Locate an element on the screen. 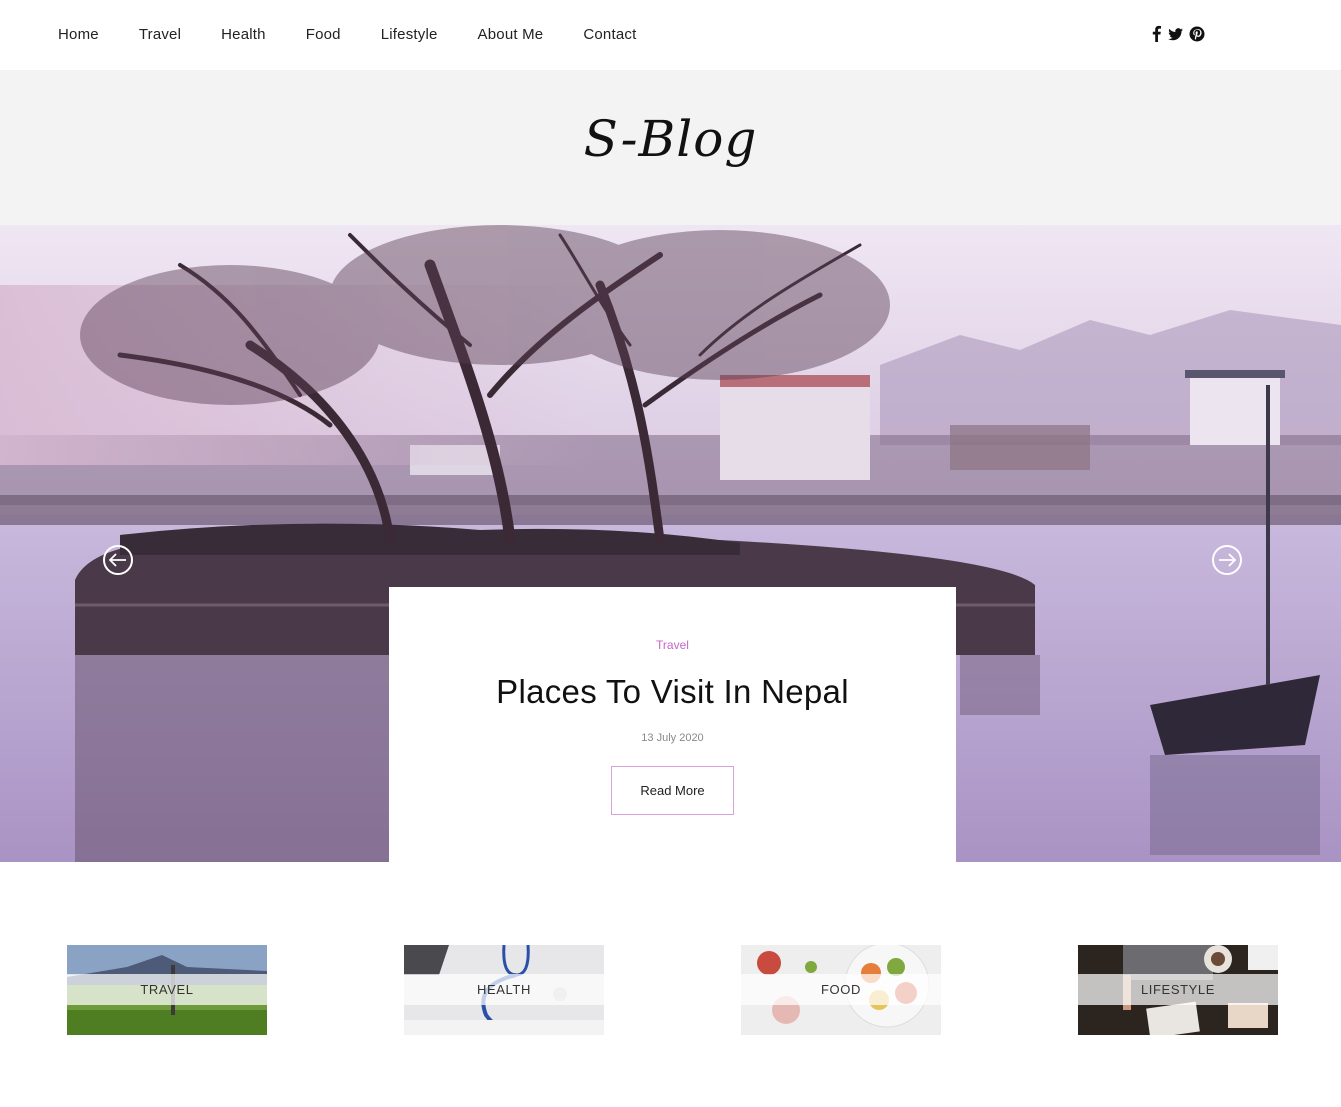 Image resolution: width=1341 pixels, height=1107 pixels. category-label-band: TRAVEL is located at coordinates (167, 989).